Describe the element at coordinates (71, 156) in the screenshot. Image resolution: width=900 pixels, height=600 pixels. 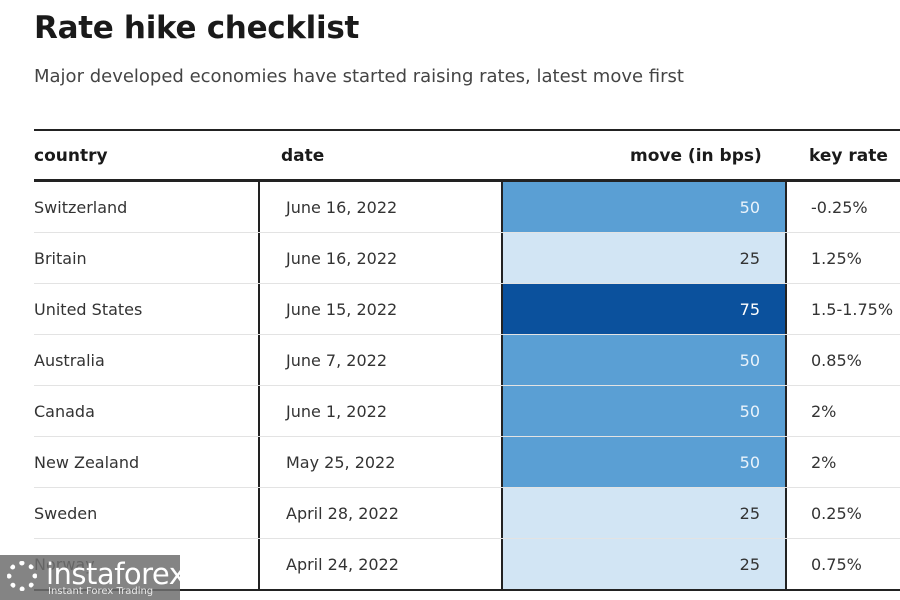
I see `header-country: country` at that location.